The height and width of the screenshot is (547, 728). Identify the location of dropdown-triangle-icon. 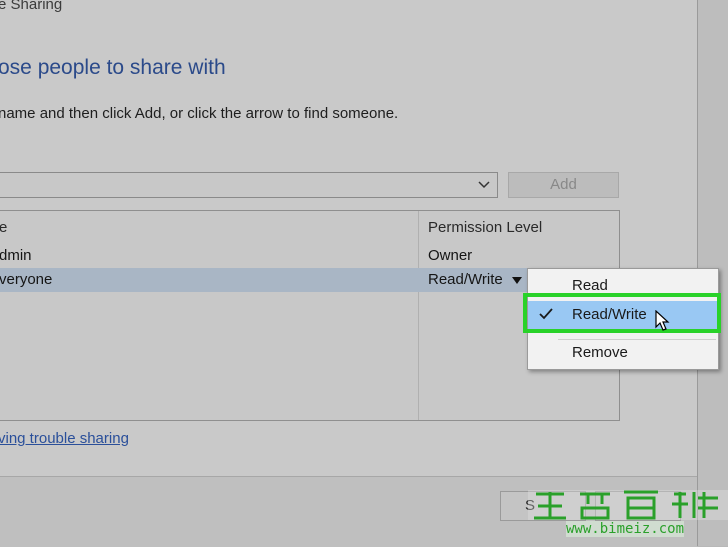
(517, 280).